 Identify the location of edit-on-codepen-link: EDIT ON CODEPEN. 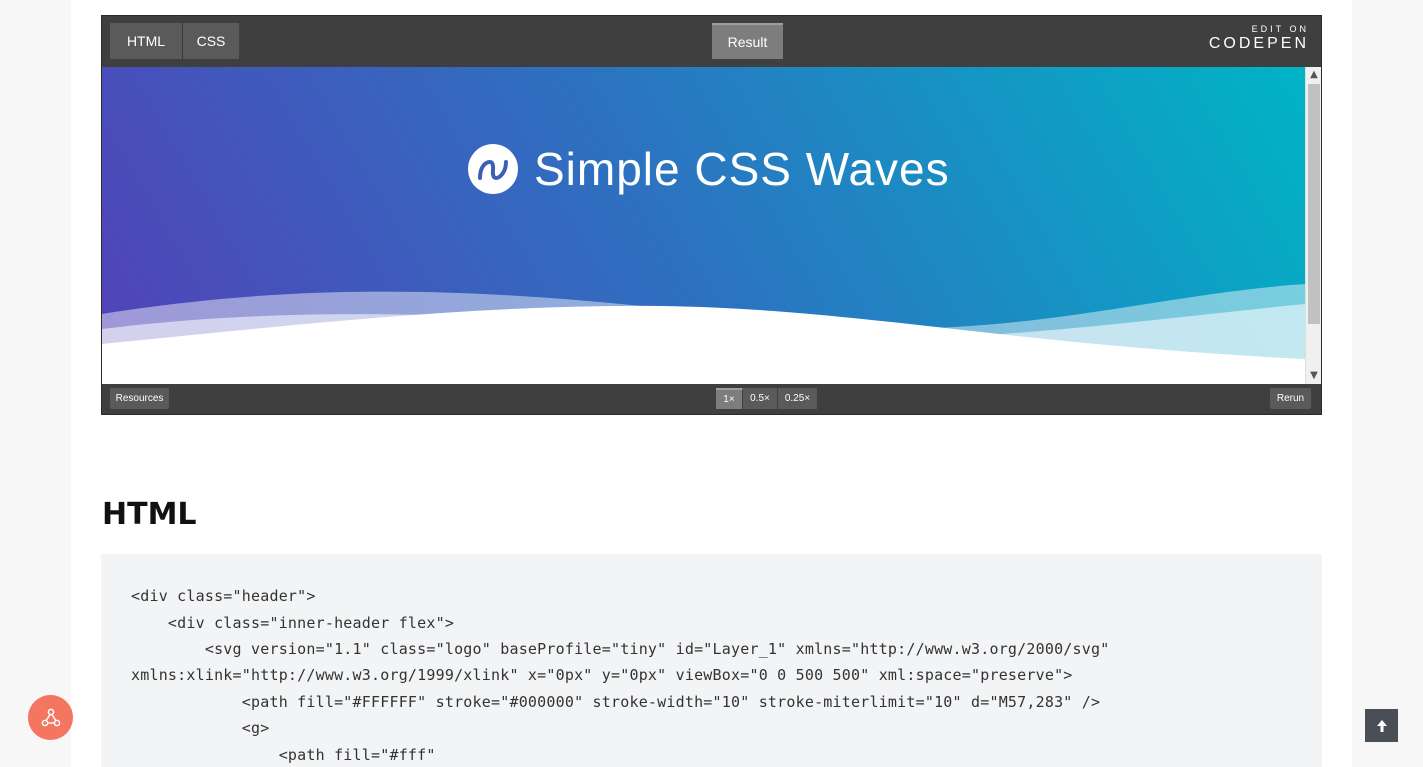
(1259, 38).